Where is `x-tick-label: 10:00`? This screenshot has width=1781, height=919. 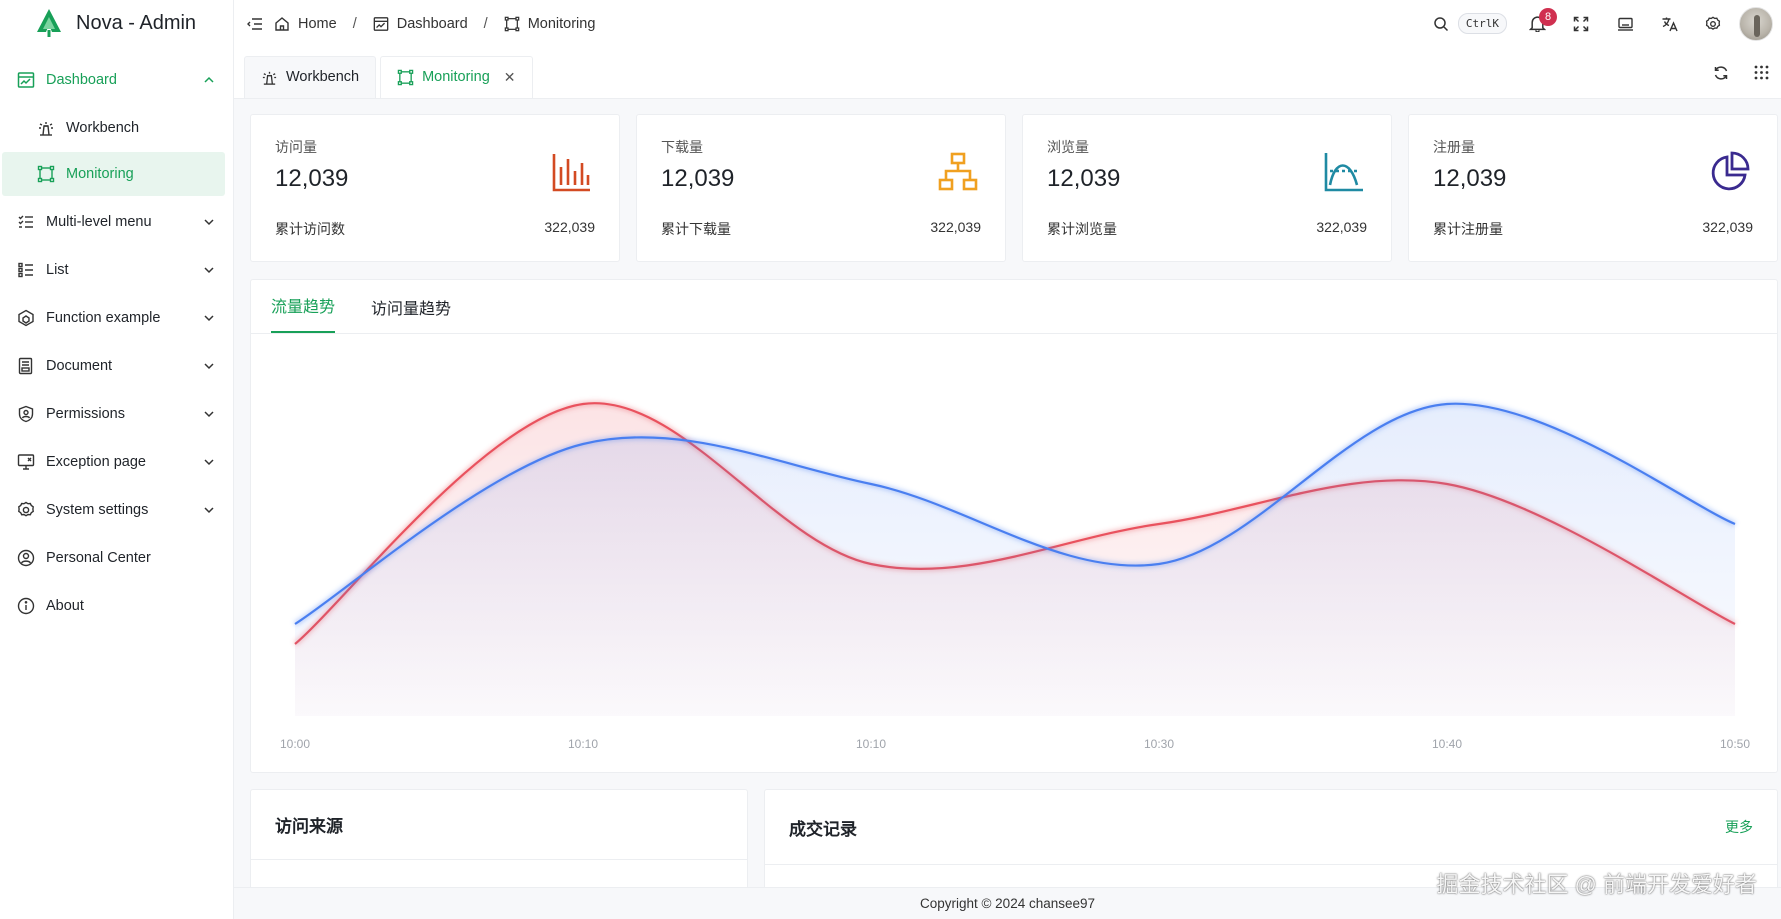 x-tick-label: 10:00 is located at coordinates (295, 744).